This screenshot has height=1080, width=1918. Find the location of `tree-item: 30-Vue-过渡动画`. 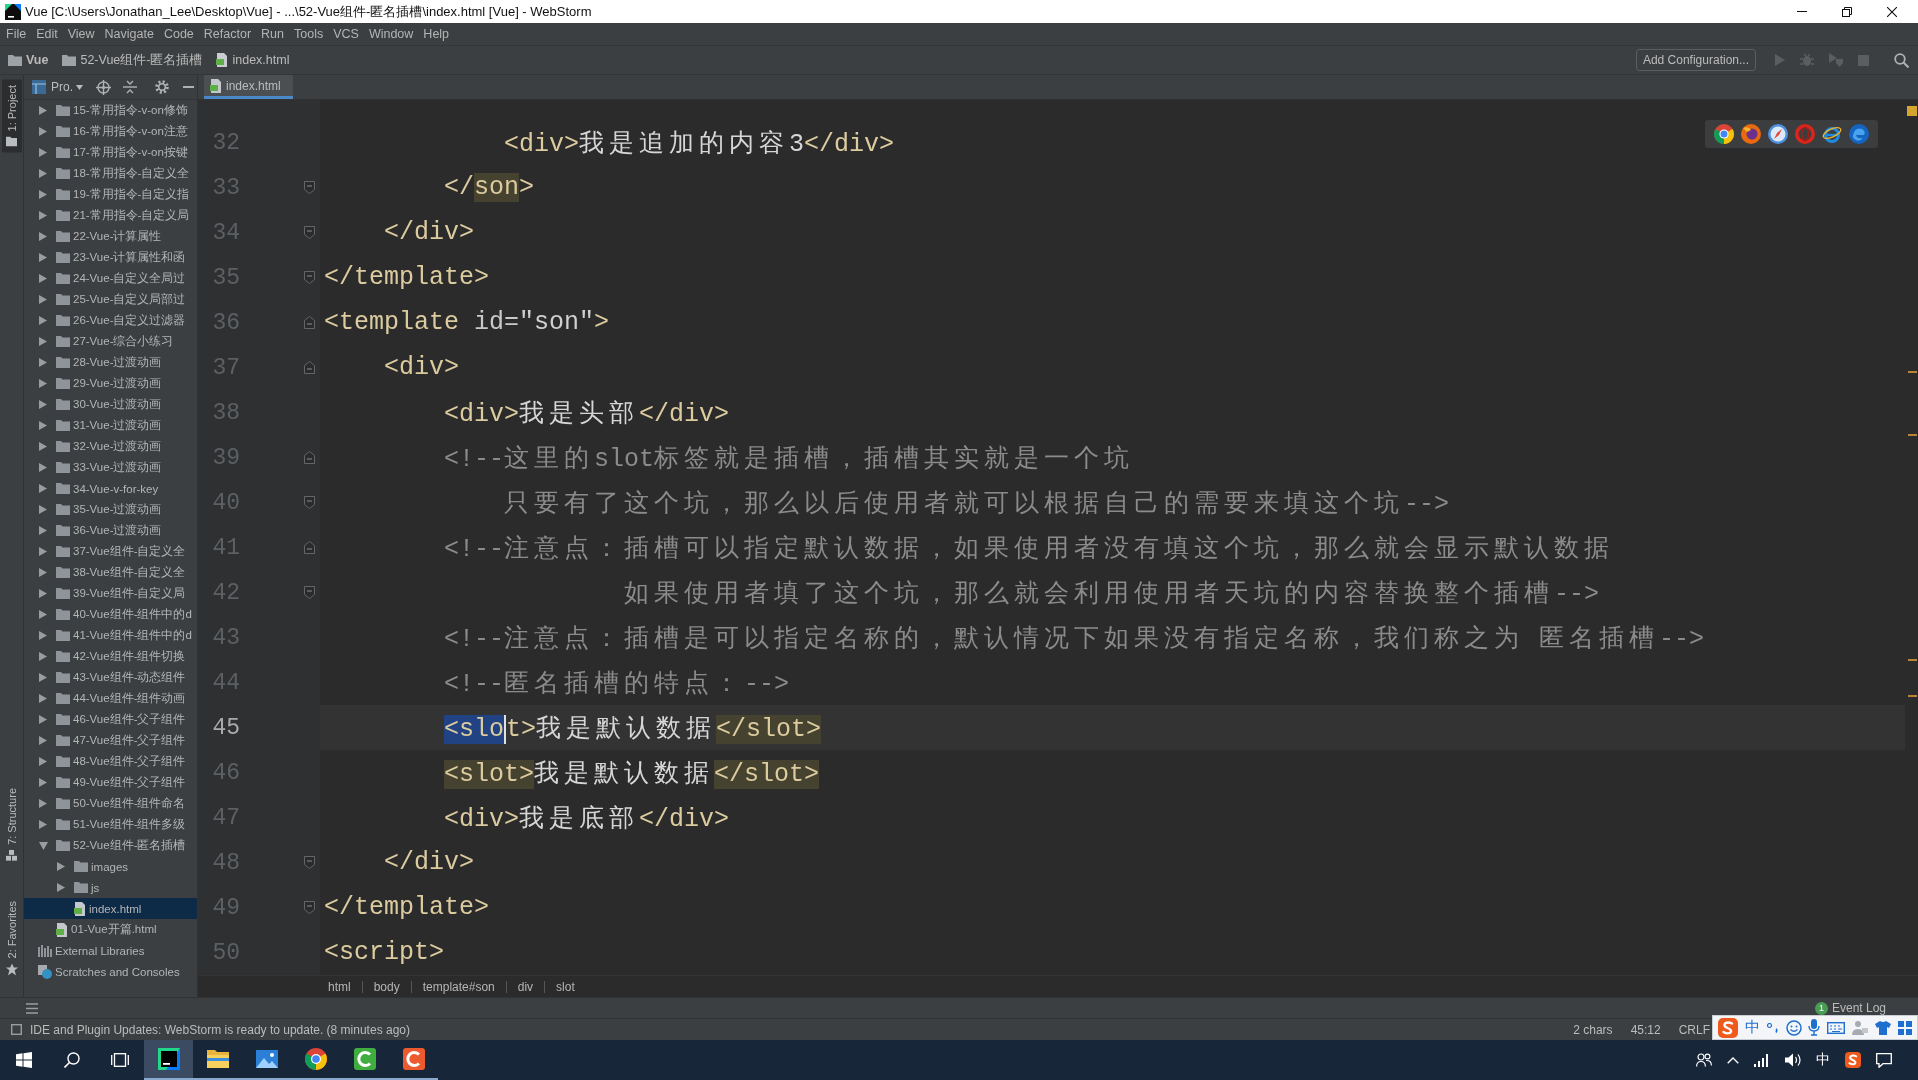

tree-item: 30-Vue-过渡动画 is located at coordinates (110, 404).